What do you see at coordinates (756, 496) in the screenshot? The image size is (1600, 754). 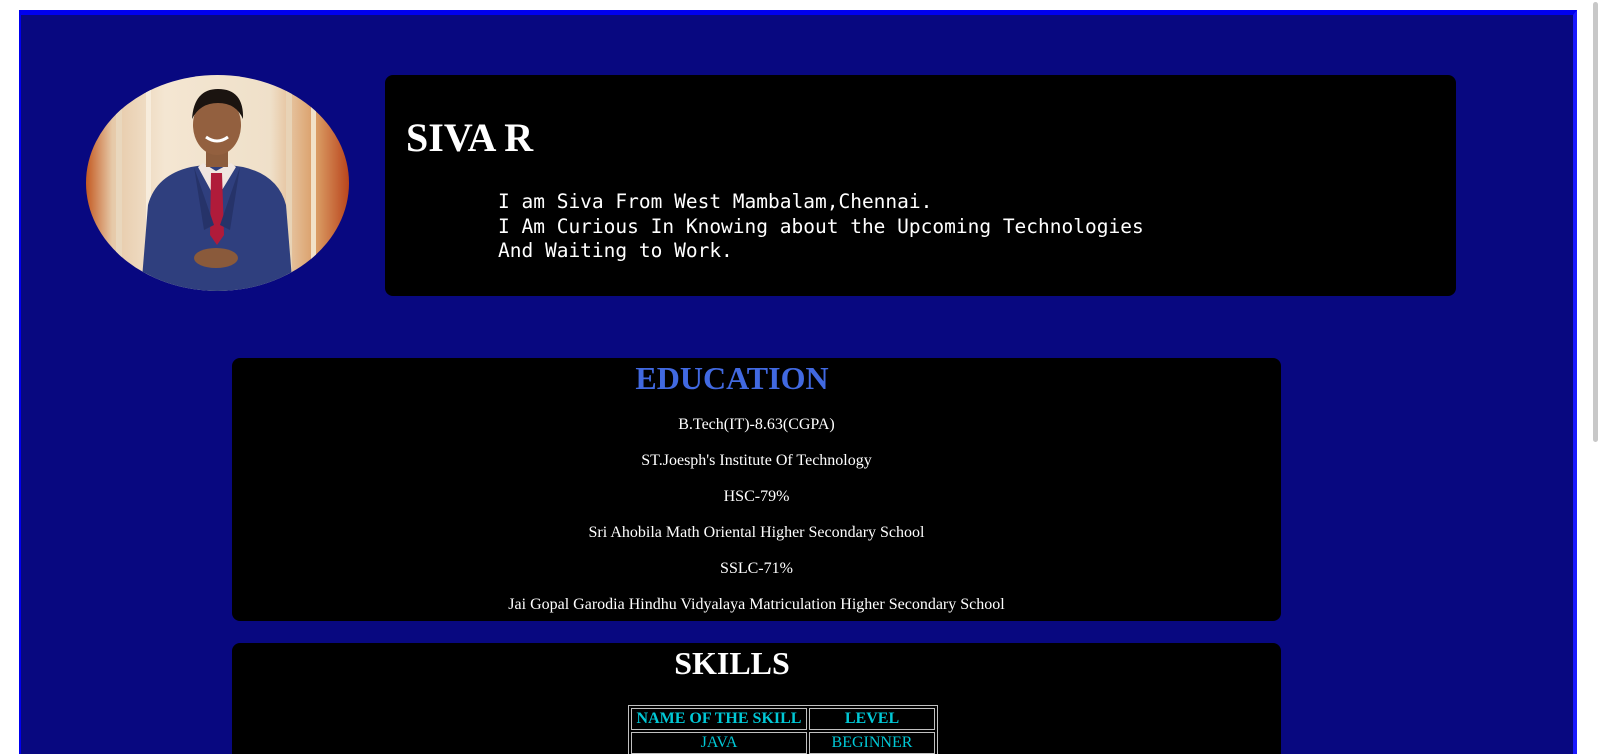 I see `education-entry: HSC-79%` at bounding box center [756, 496].